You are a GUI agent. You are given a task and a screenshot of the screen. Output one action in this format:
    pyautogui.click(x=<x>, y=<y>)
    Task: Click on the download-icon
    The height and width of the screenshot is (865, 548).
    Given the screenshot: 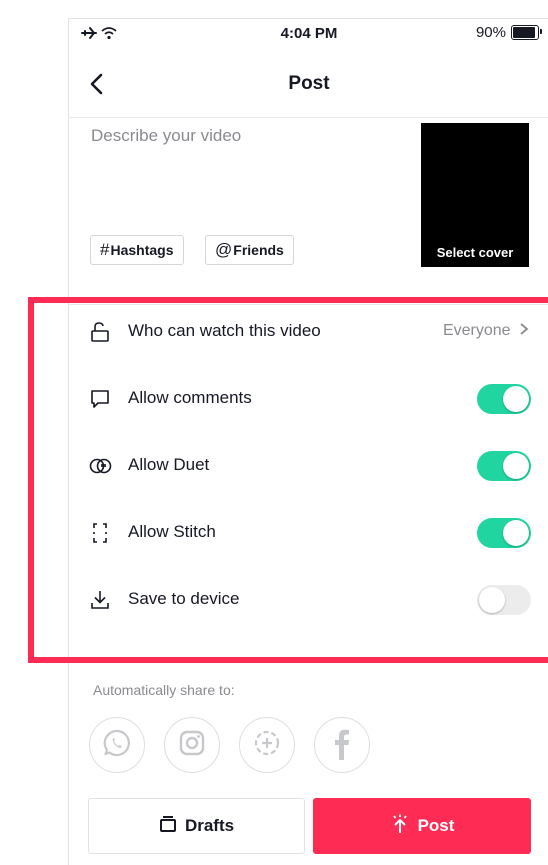 What is the action you would take?
    pyautogui.click(x=100, y=600)
    